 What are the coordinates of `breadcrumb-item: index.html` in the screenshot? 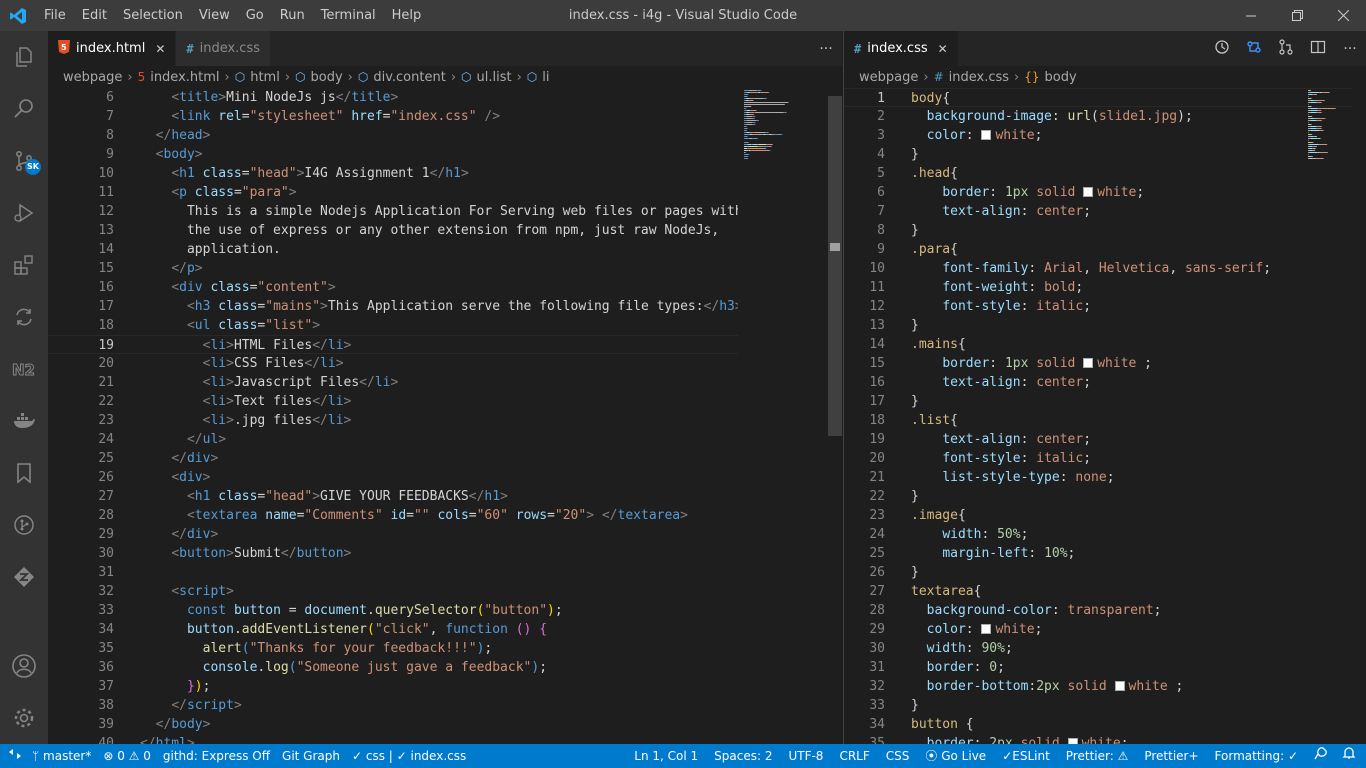 It's located at (184, 77).